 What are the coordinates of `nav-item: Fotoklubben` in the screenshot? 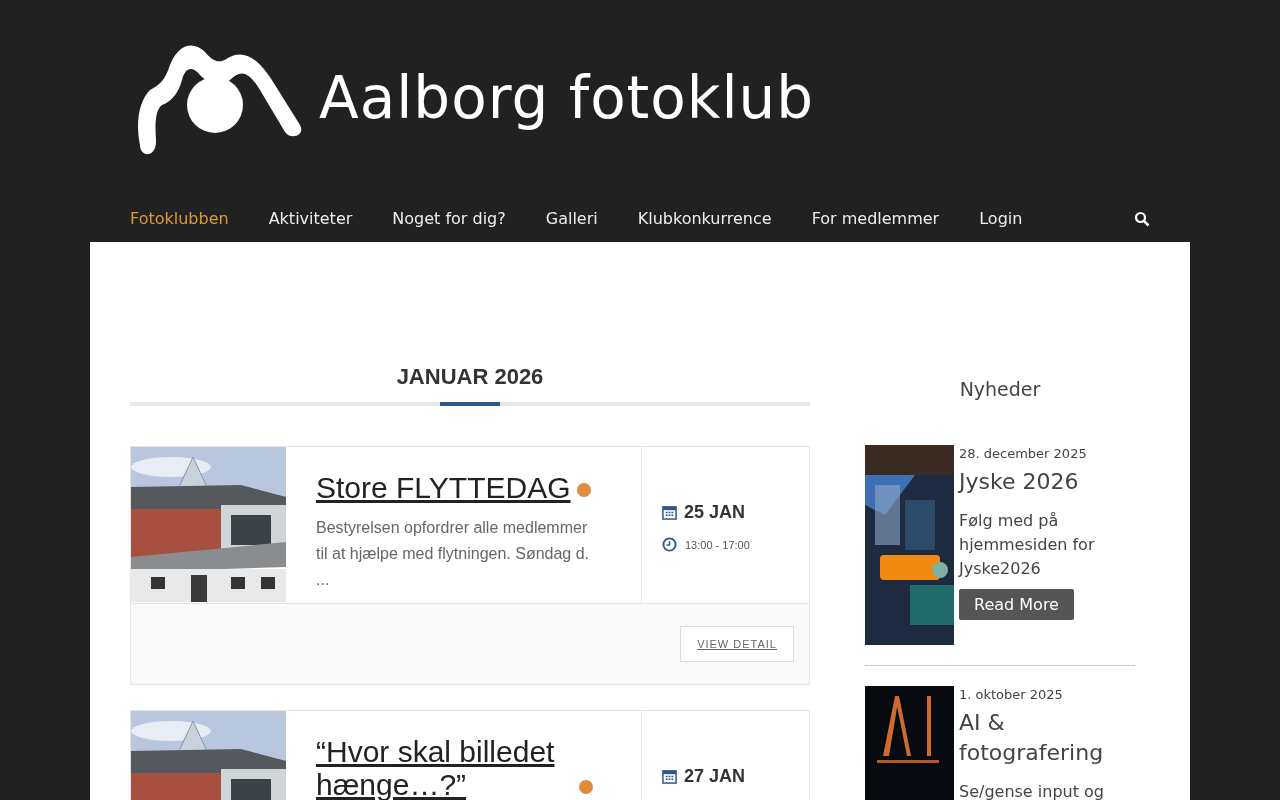 It's located at (179, 218).